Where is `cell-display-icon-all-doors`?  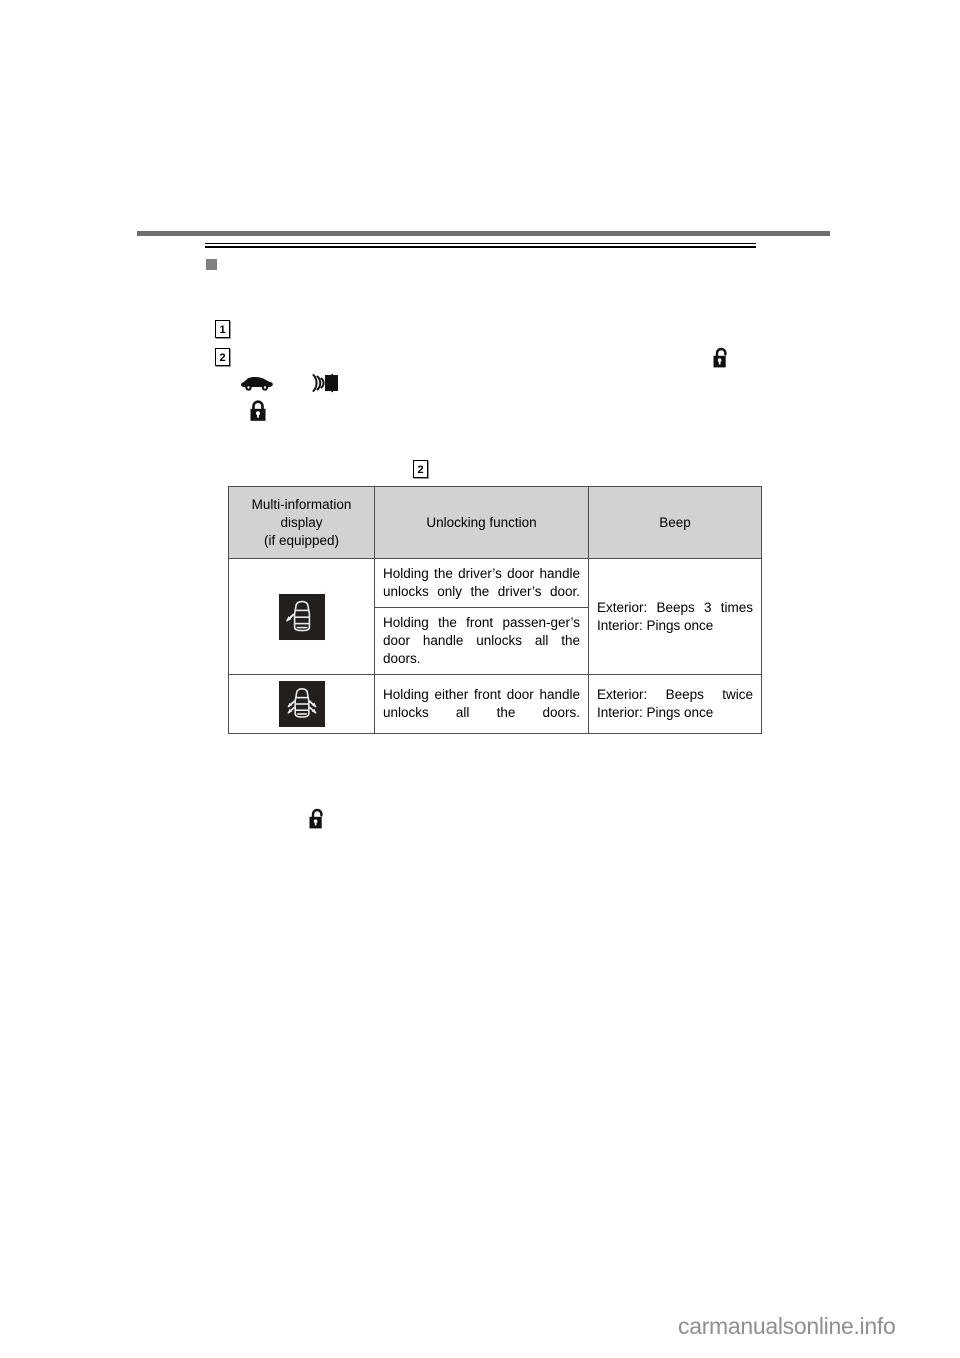
cell-display-icon-all-doors is located at coordinates (301, 704).